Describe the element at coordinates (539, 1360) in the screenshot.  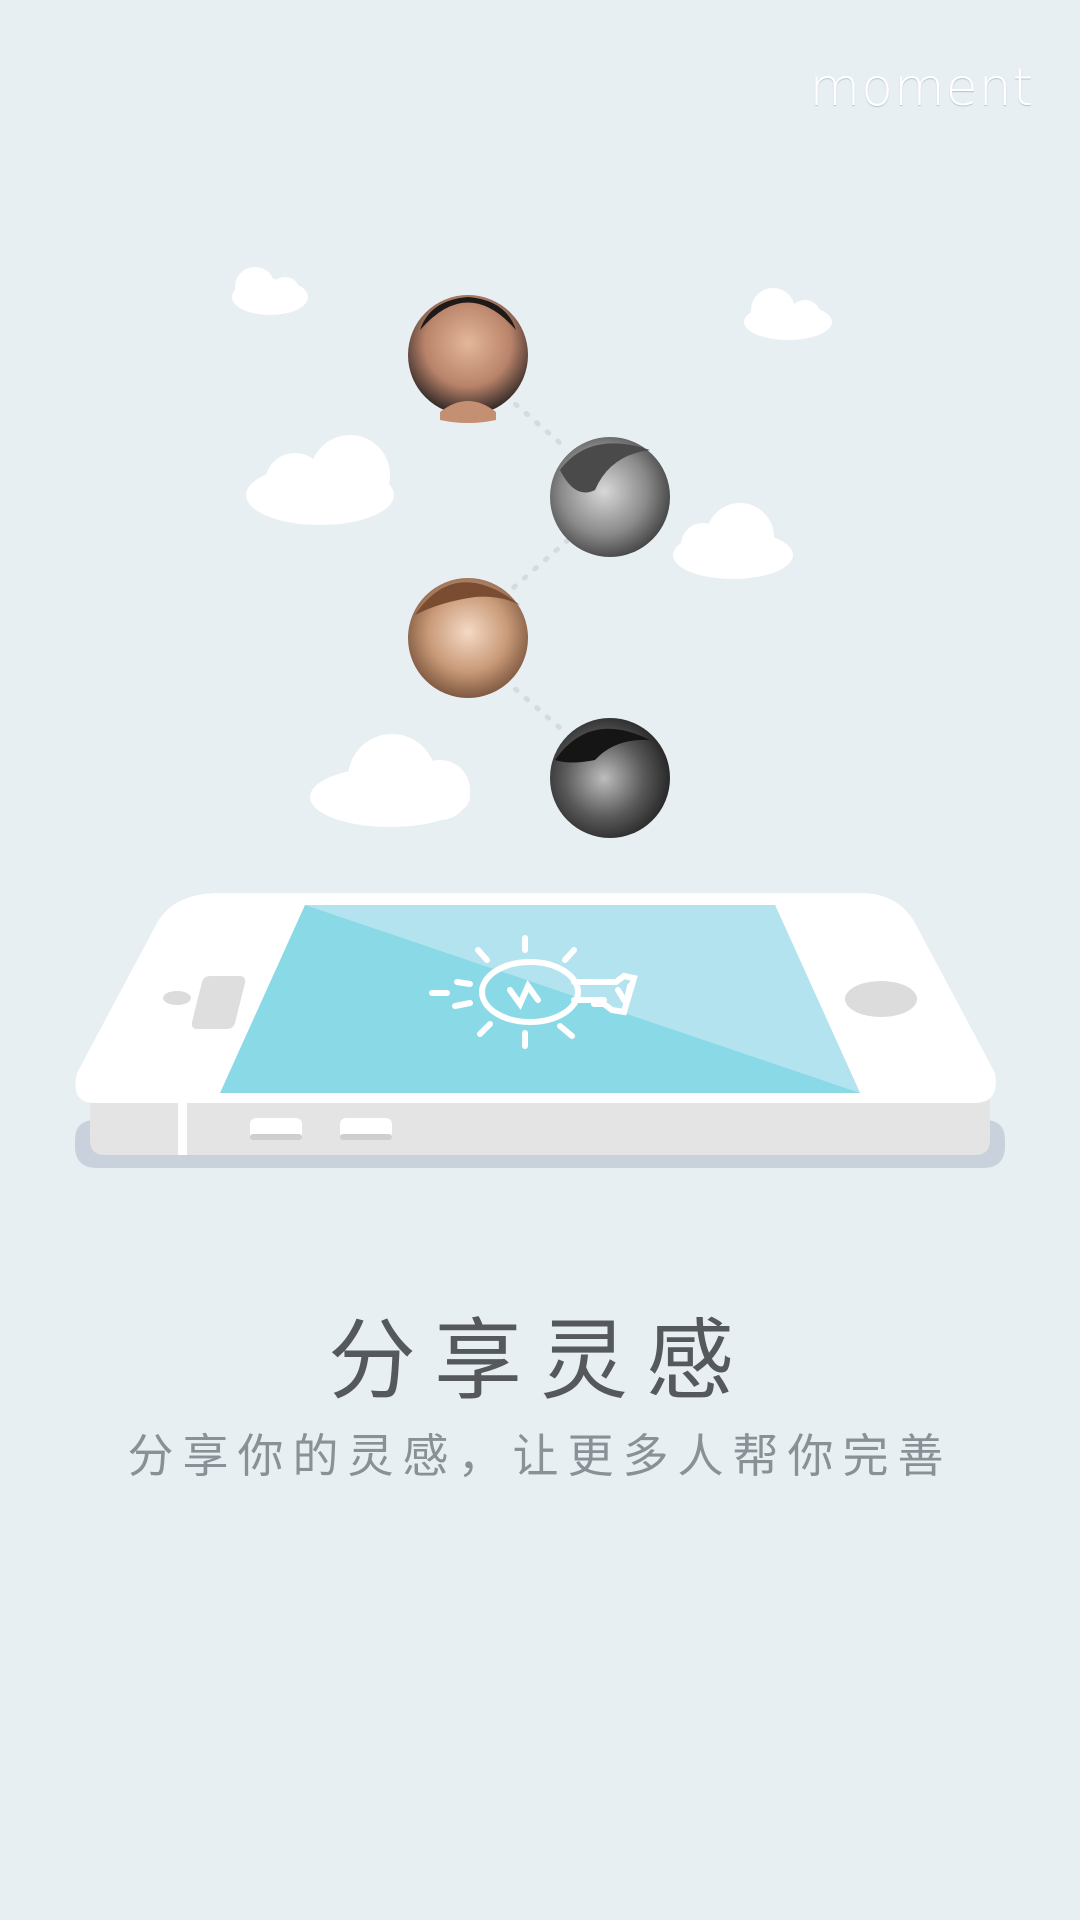
I see `onboarding-headline: 分享灵感` at that location.